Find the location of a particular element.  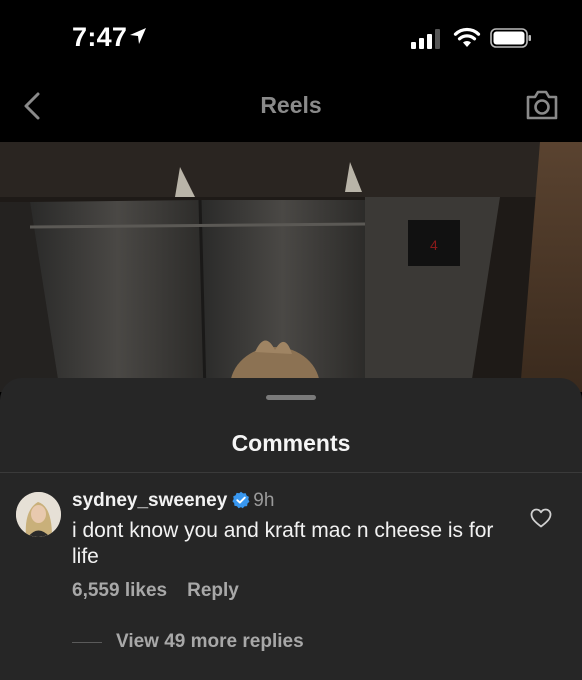

reply-button: Reply is located at coordinates (213, 590).